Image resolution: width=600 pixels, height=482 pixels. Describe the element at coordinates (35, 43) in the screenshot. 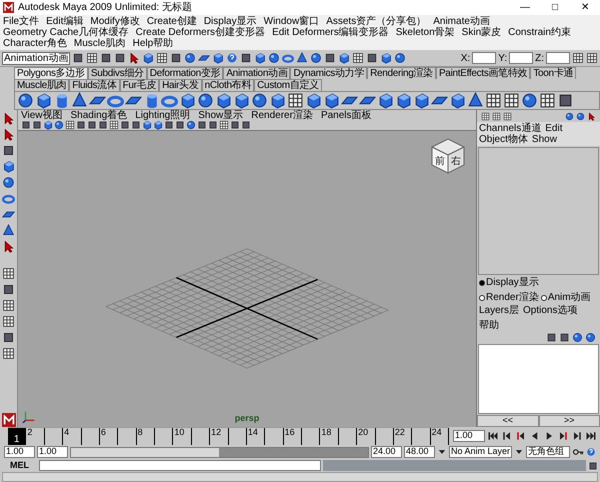

I see `menu-item: Character角色` at that location.